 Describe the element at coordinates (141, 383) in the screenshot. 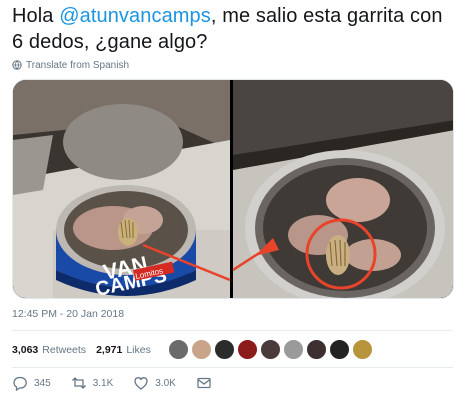

I see `heart-icon` at that location.